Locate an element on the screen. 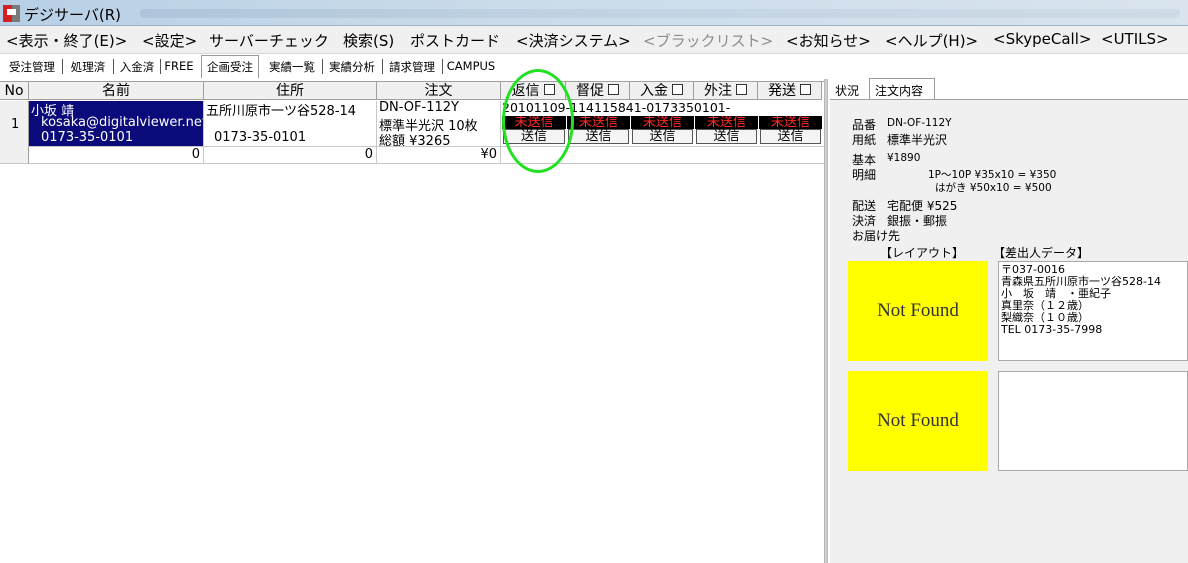 This screenshot has height=563, width=1188. col-header-order: 注文 is located at coordinates (439, 91).